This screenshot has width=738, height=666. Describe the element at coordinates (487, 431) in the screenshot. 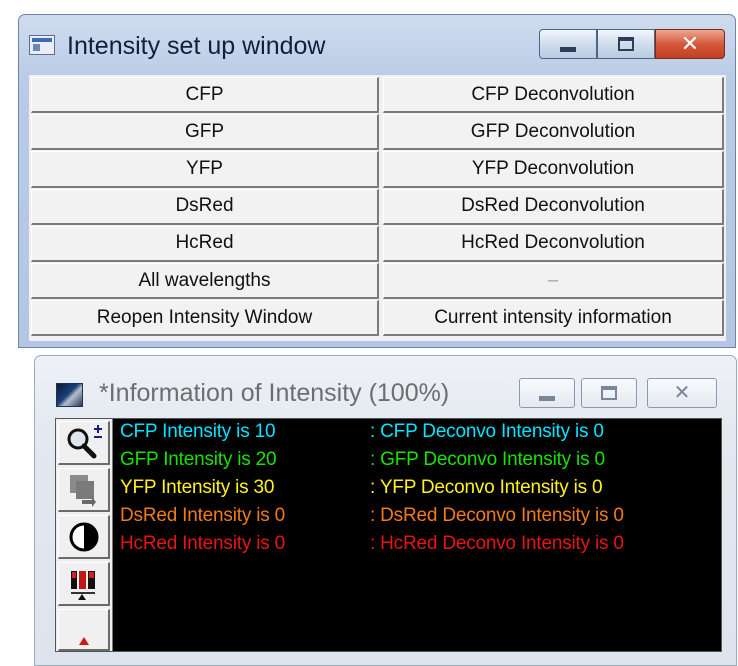

I see `cfp-deconvo-intensity-text: : CFP Deconvo Intensity is 0` at that location.